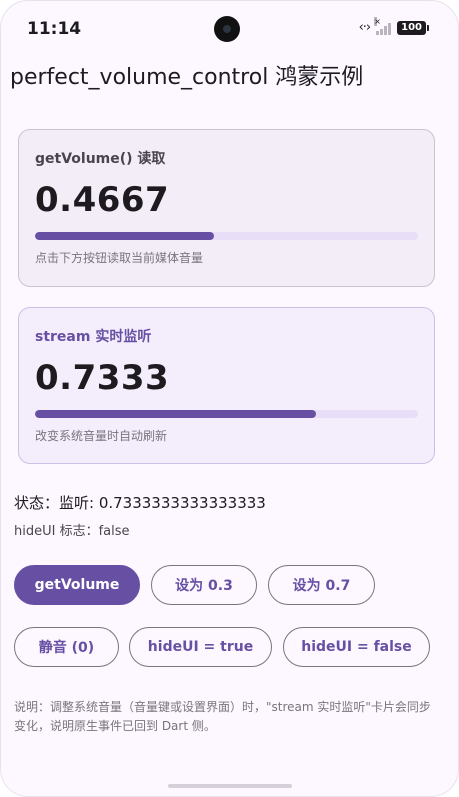 The height and width of the screenshot is (797, 459). What do you see at coordinates (124, 236) in the screenshot?
I see `volume-progress-fill` at bounding box center [124, 236].